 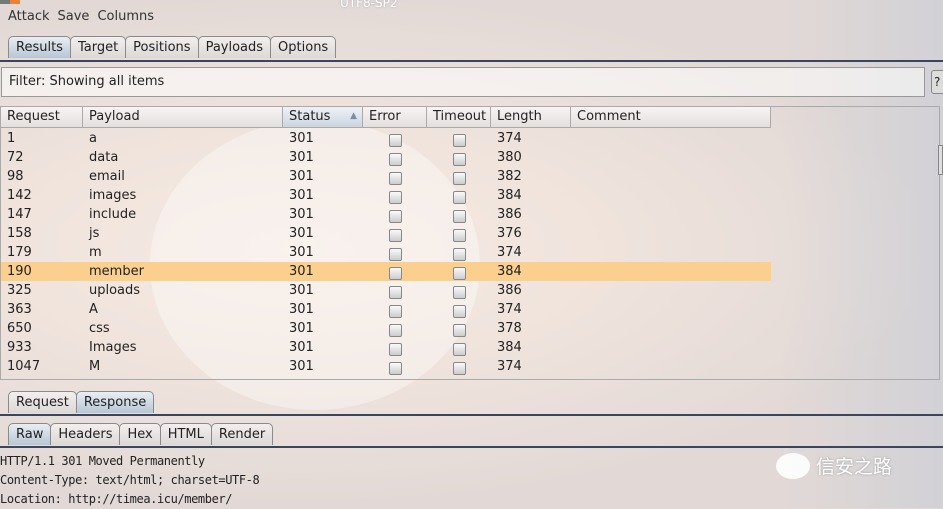 What do you see at coordinates (386, 195) in the screenshot?
I see `table-row: 142 images 301 384` at bounding box center [386, 195].